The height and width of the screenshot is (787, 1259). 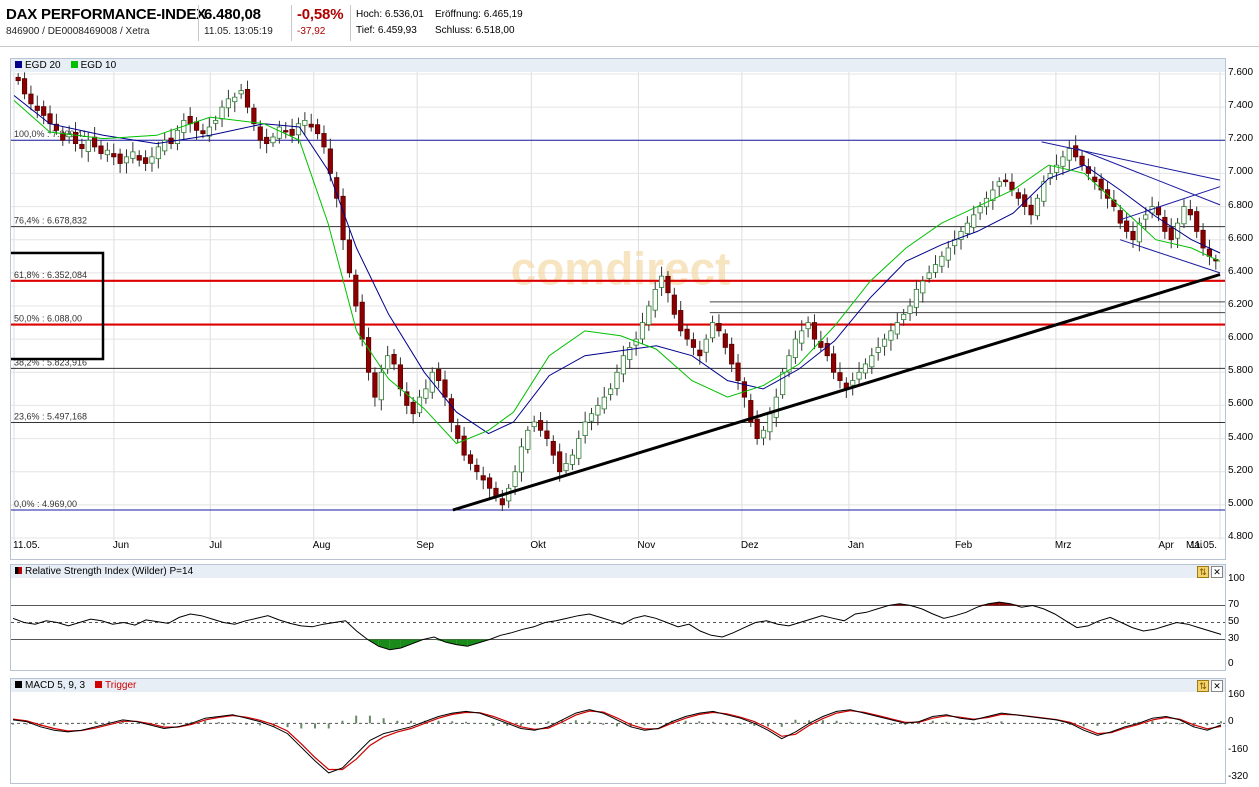 I want to click on close-label: Schluss:, so click(x=454, y=30).